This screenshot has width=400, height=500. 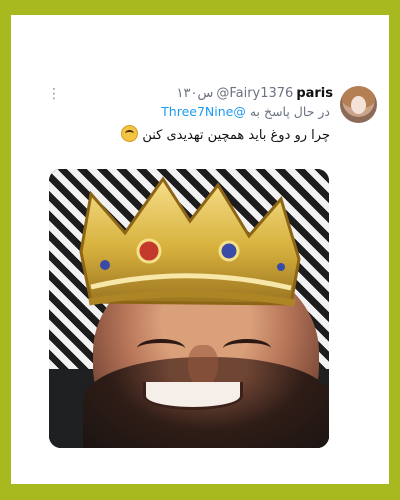 What do you see at coordinates (130, 133) in the screenshot?
I see `laughing-face-icon` at bounding box center [130, 133].